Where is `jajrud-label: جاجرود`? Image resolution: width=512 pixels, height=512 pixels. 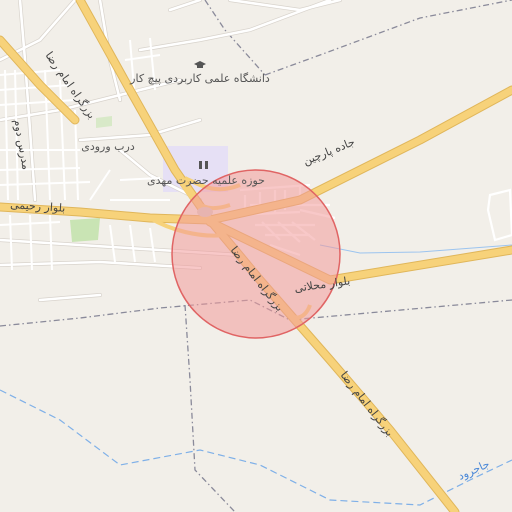
jajrud-label: جاجرود is located at coordinates (474, 469).